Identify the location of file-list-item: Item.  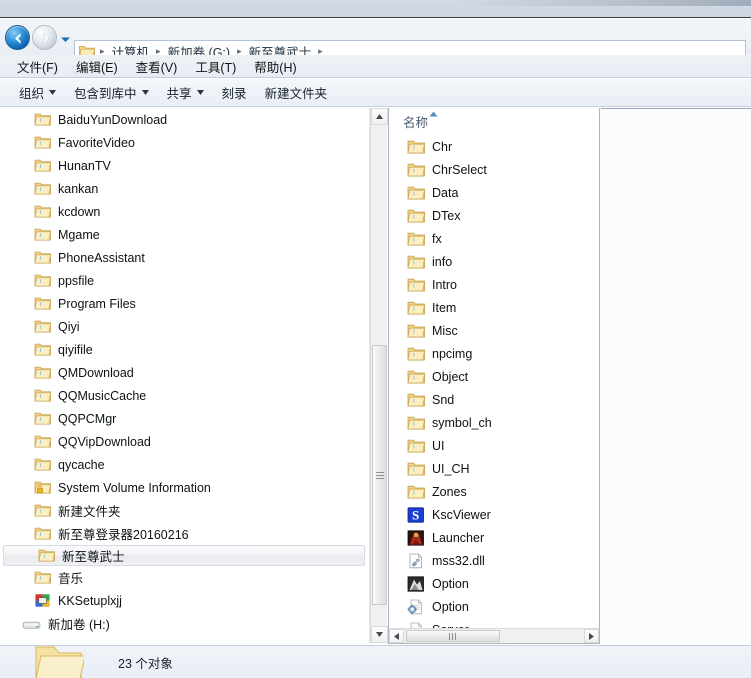
(494, 307).